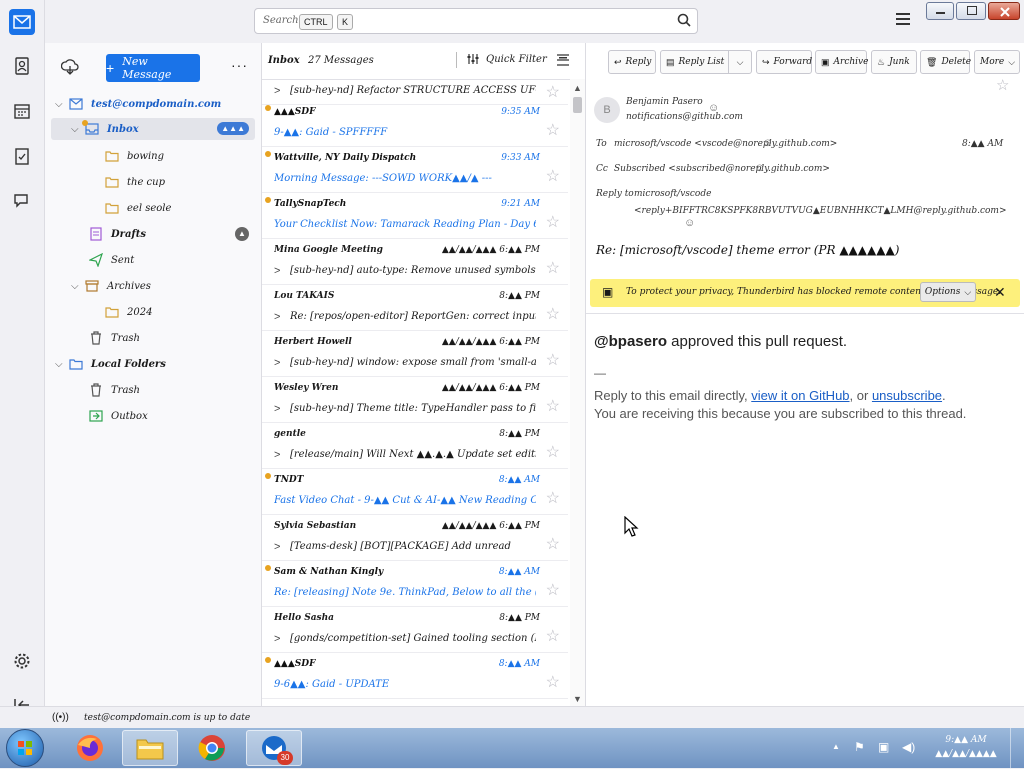 This screenshot has width=1024, height=769. I want to click on reply-list-button: ▤ Reply List ⌵, so click(706, 62).